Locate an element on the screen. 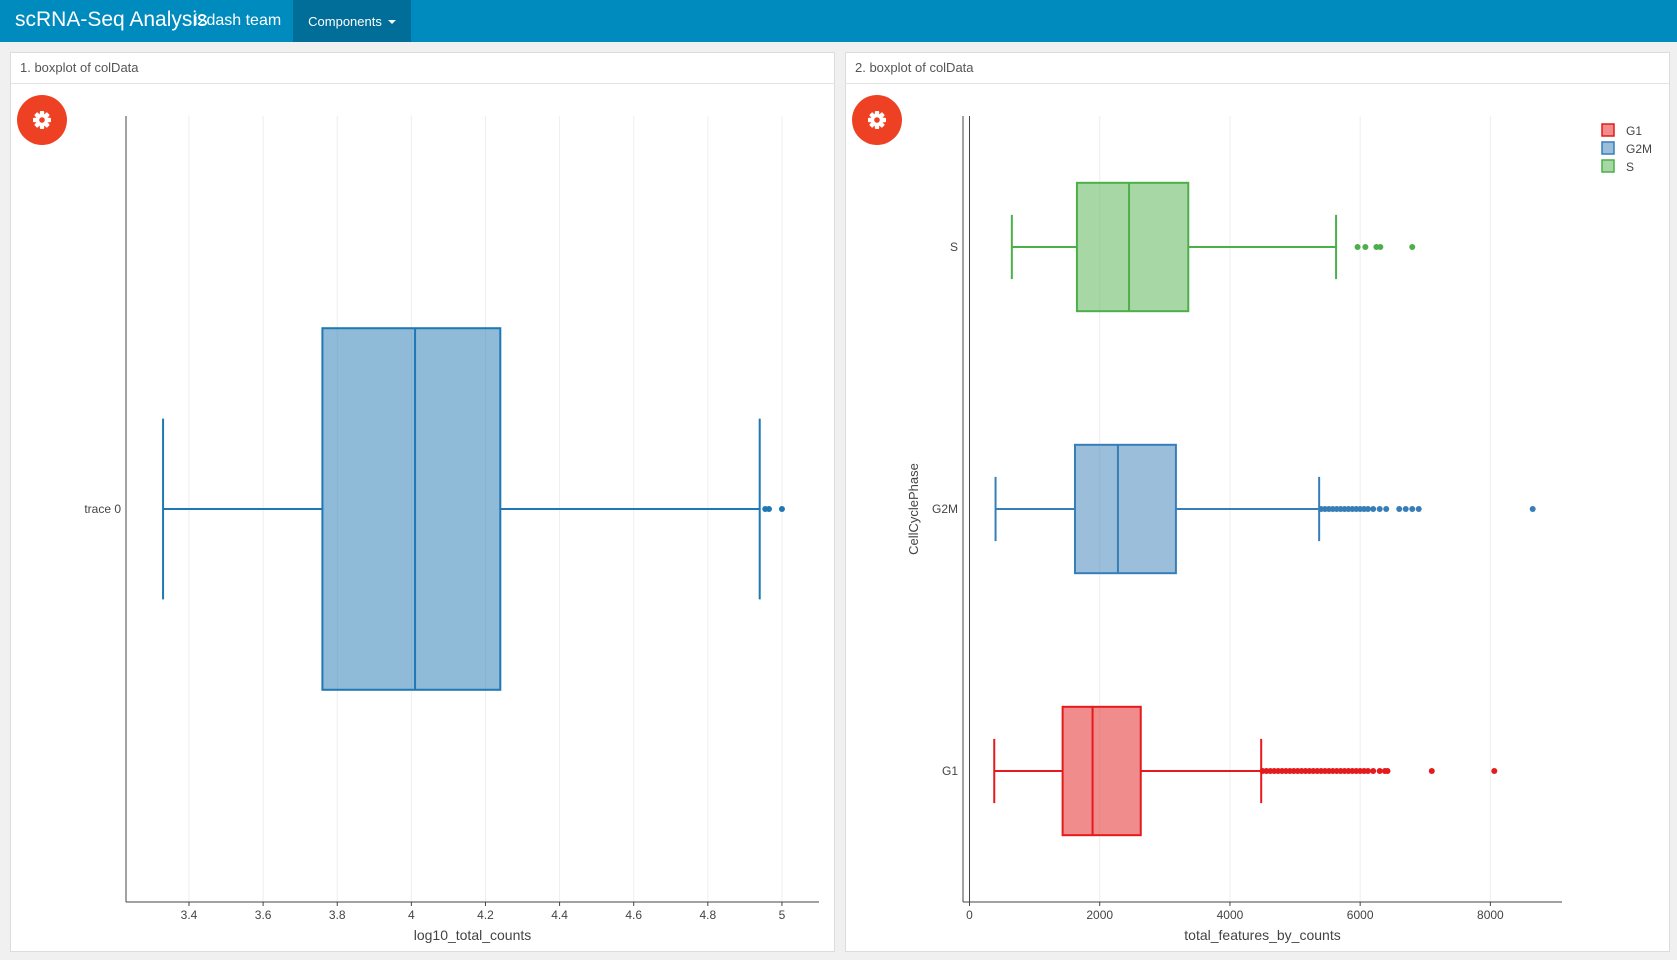 The height and width of the screenshot is (960, 1677). components-menu-label: Components is located at coordinates (345, 21).